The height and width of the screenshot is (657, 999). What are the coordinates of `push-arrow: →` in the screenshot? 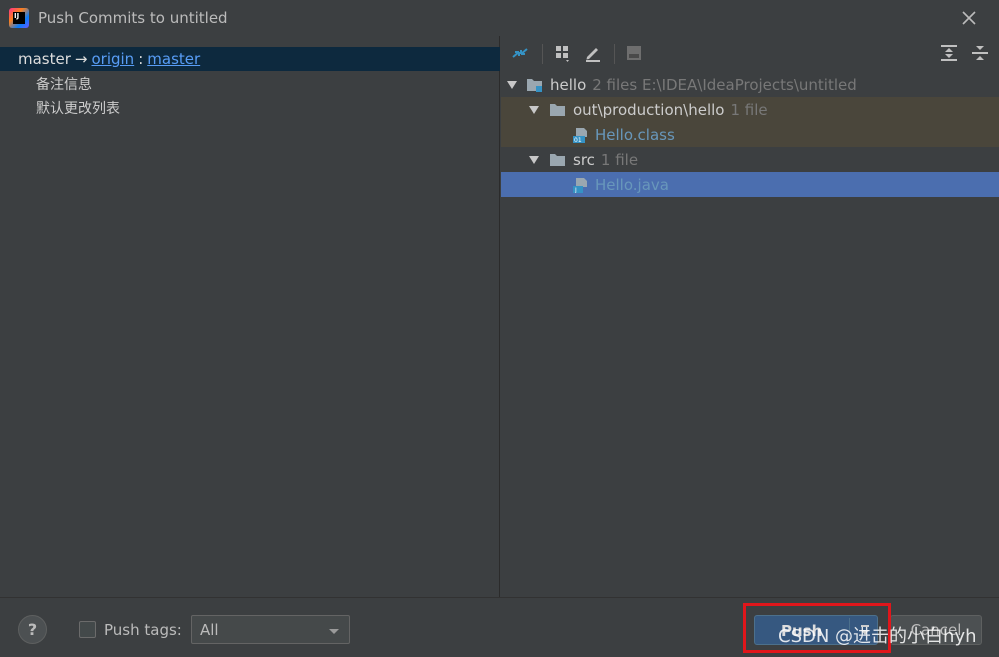 It's located at (81, 59).